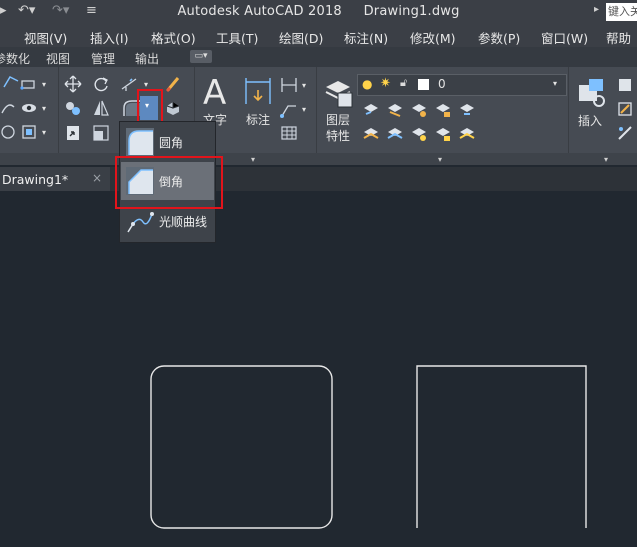 The width and height of the screenshot is (637, 547). Describe the element at coordinates (338, 136) in the screenshot. I see `layer-properties-label-2: 特性` at that location.